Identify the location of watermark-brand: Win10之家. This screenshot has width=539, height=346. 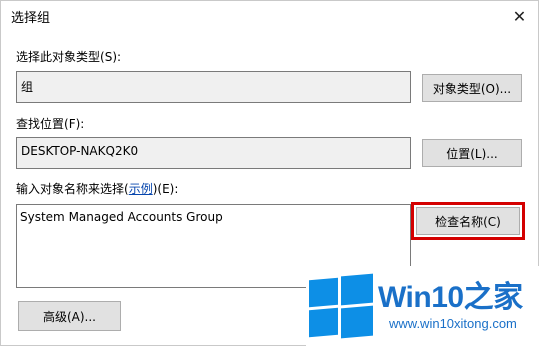
(450, 294).